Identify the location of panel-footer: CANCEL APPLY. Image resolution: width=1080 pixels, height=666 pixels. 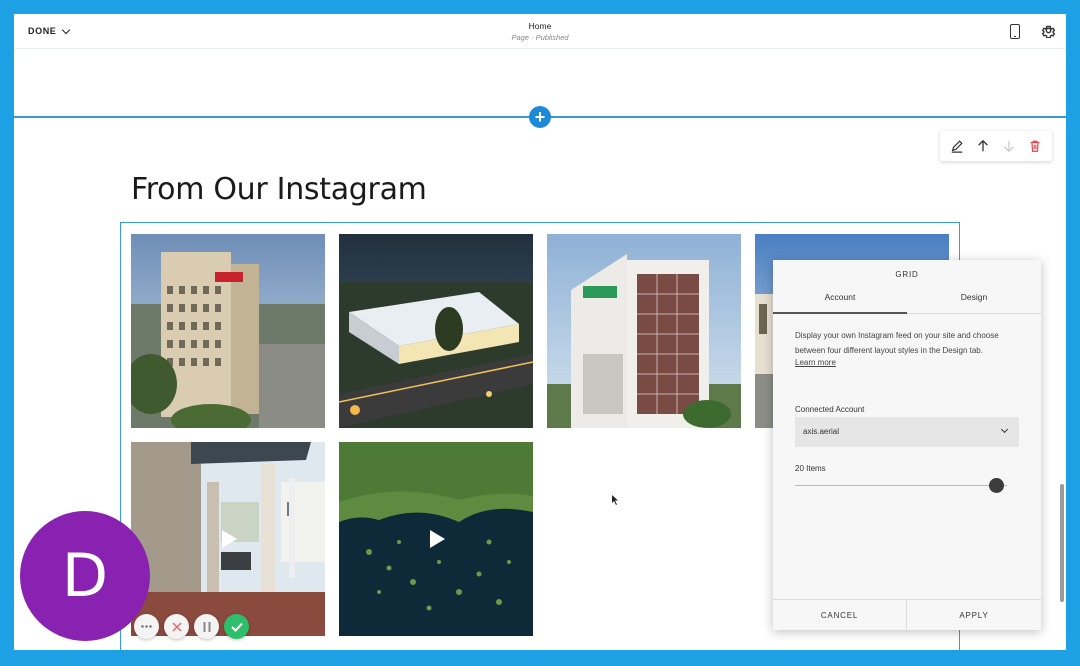
(907, 615).